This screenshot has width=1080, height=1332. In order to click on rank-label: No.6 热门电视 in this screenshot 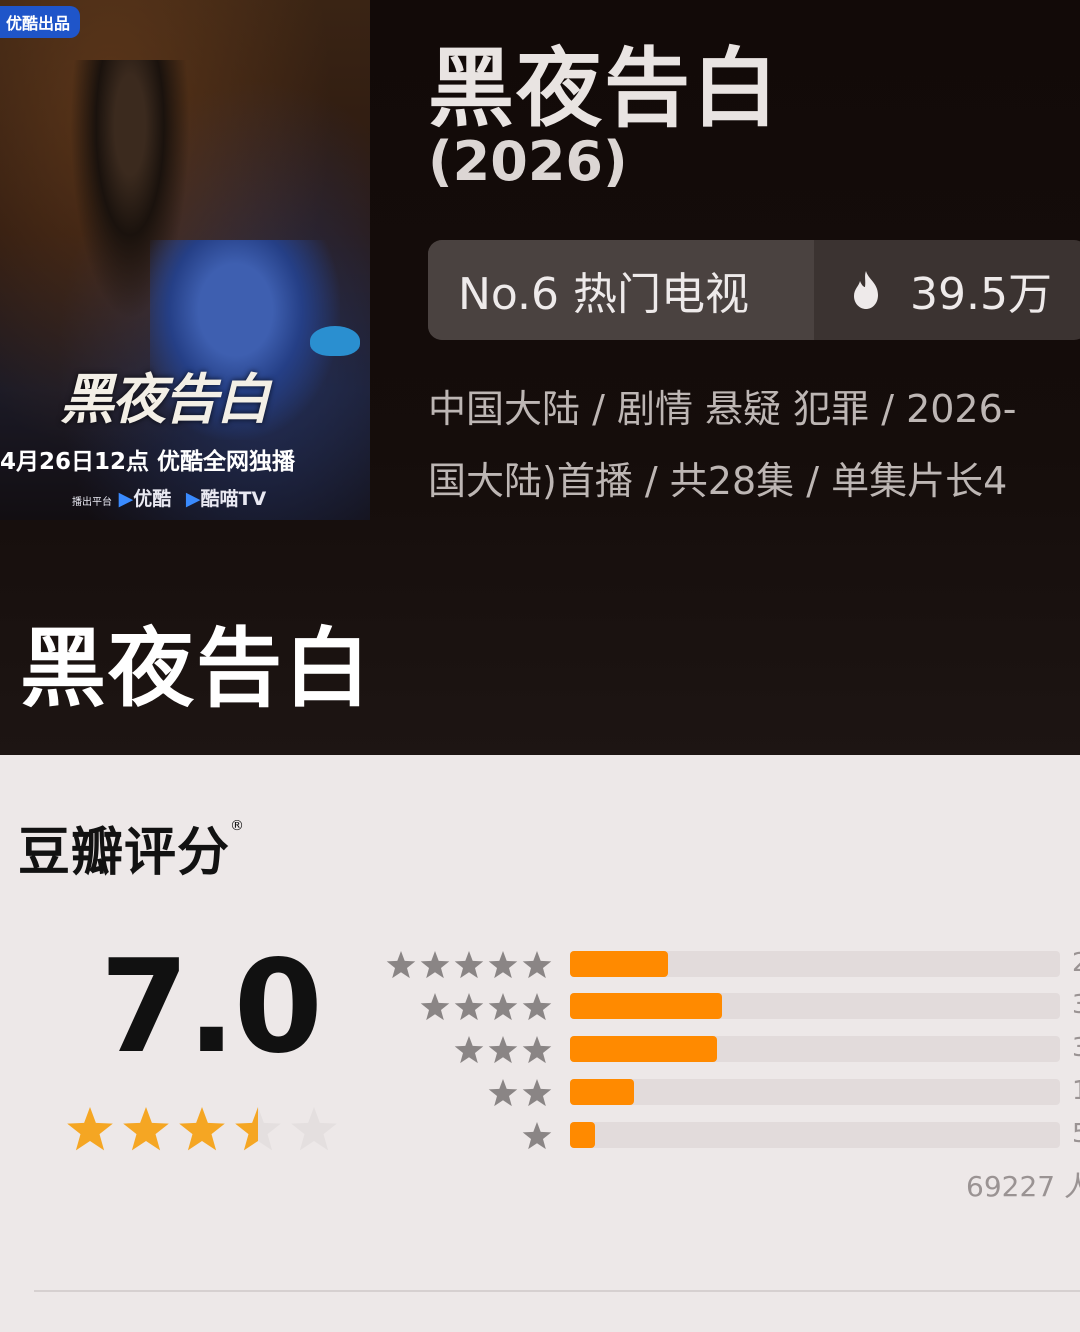, I will do `click(621, 290)`.